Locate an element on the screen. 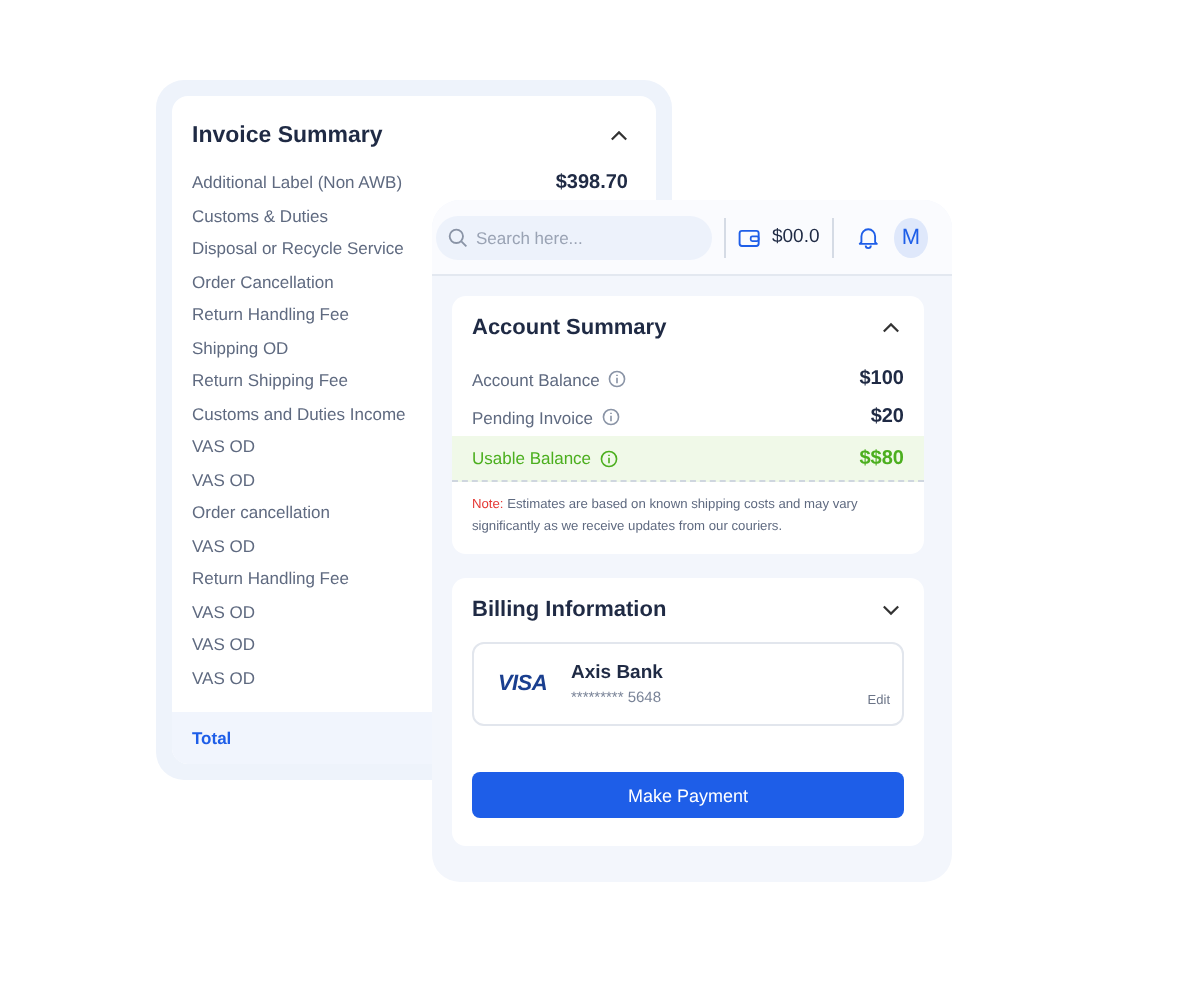 The width and height of the screenshot is (1186, 988). make-payment-button: Make Payment is located at coordinates (688, 795).